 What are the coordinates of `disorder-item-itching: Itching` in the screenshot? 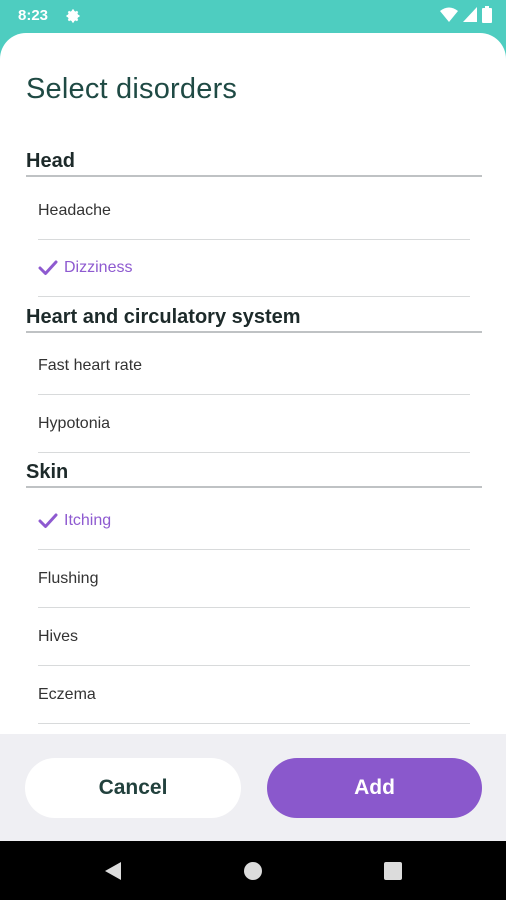 It's located at (254, 521).